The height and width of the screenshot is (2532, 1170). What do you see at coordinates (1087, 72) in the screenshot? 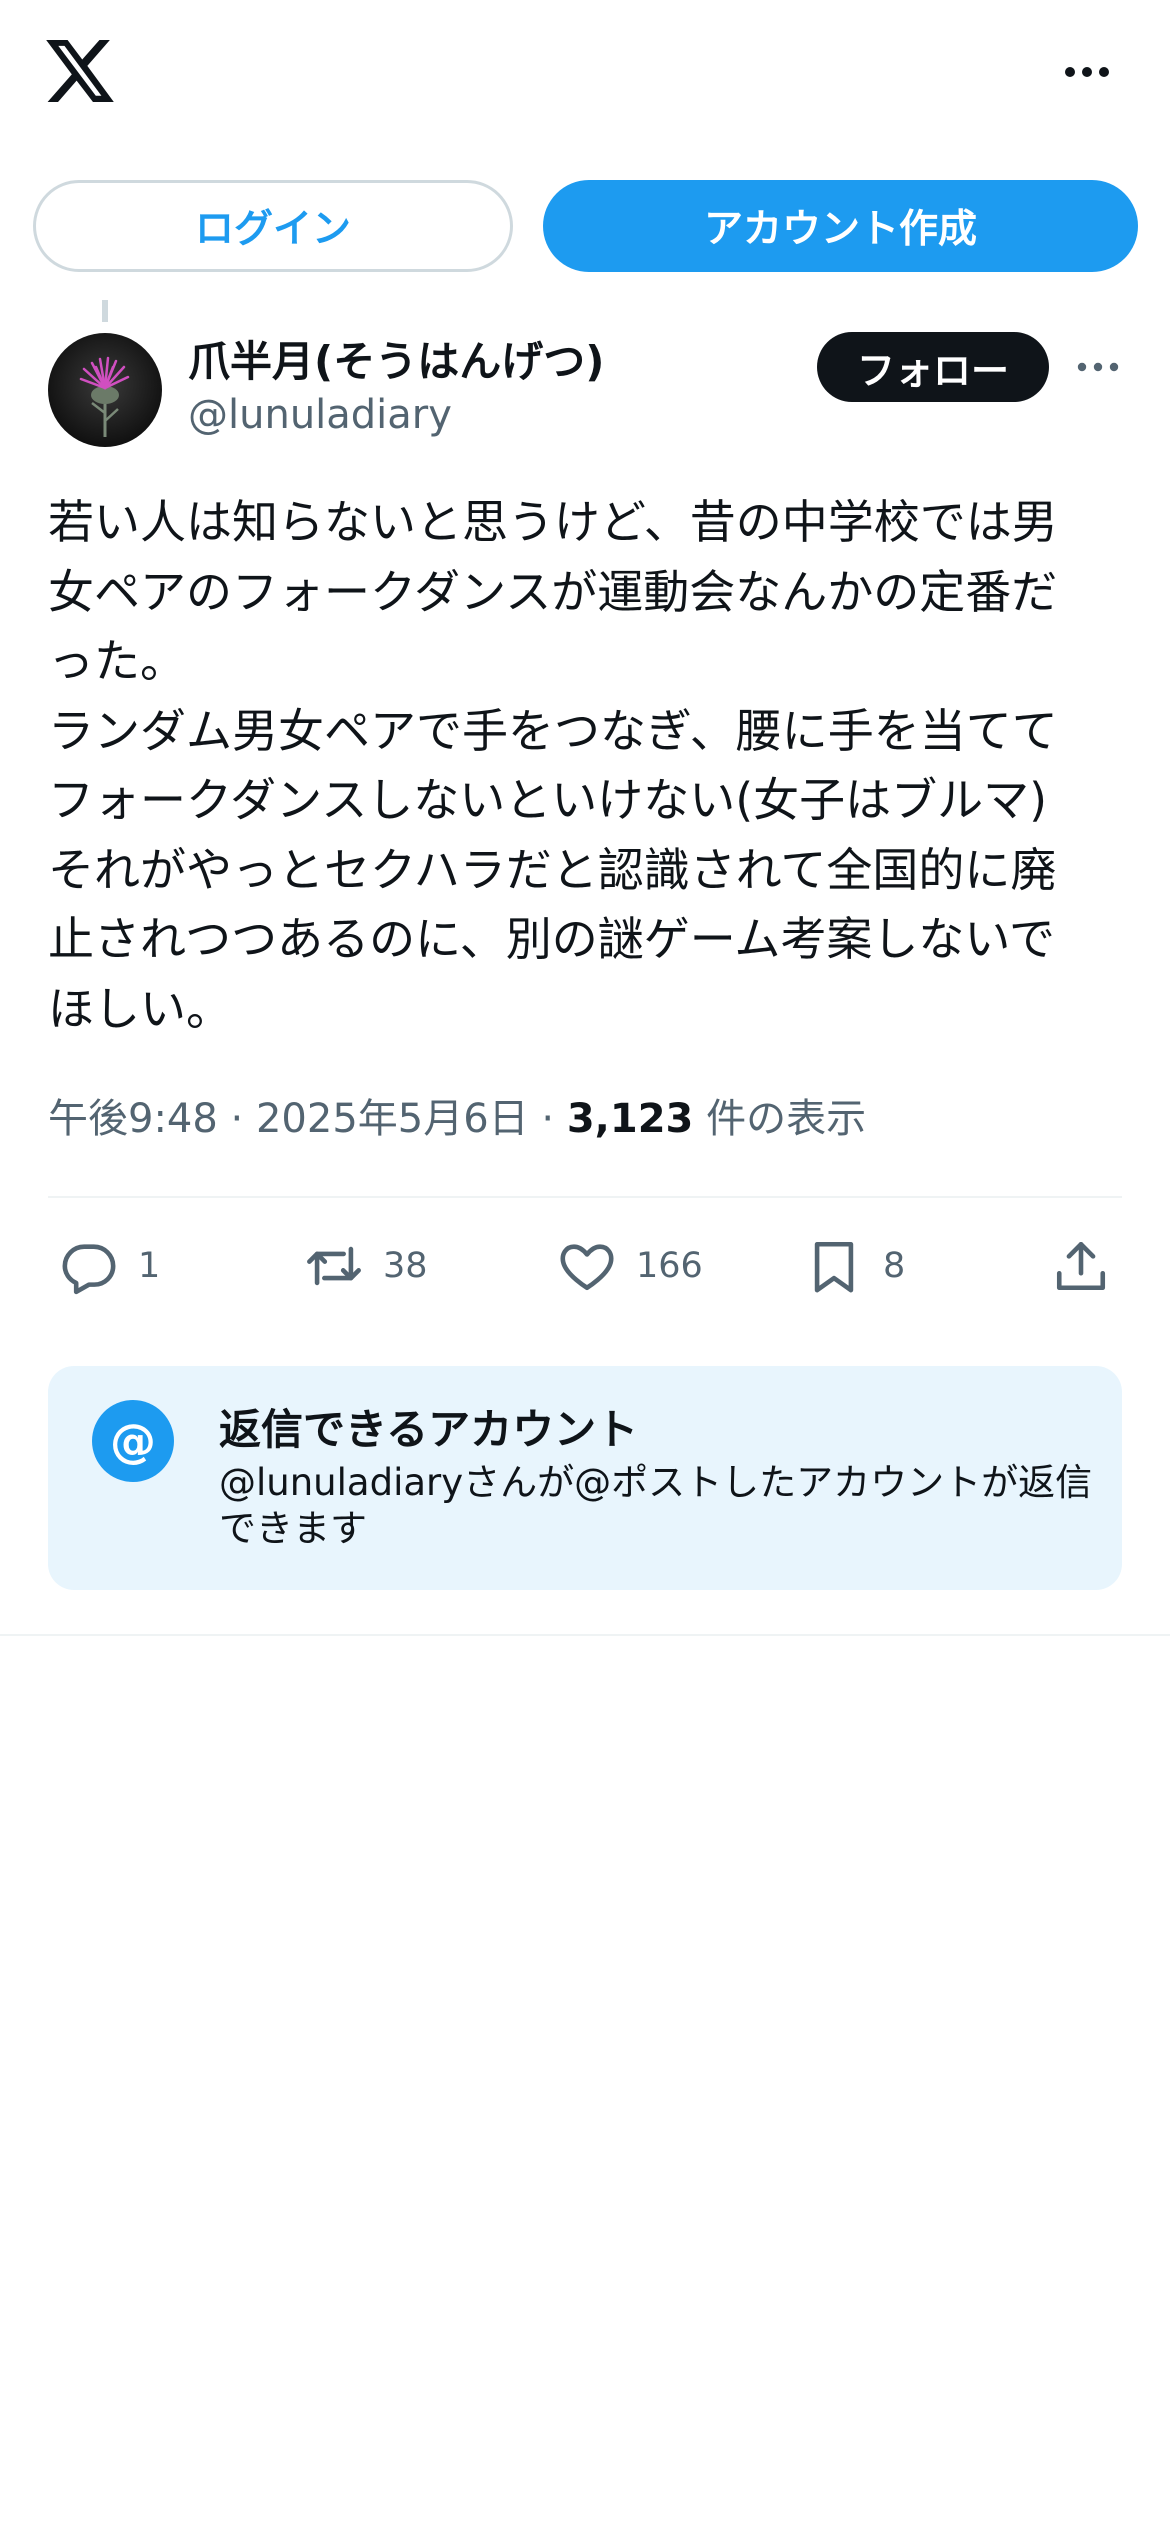
I see `more-horizontal-icon` at bounding box center [1087, 72].